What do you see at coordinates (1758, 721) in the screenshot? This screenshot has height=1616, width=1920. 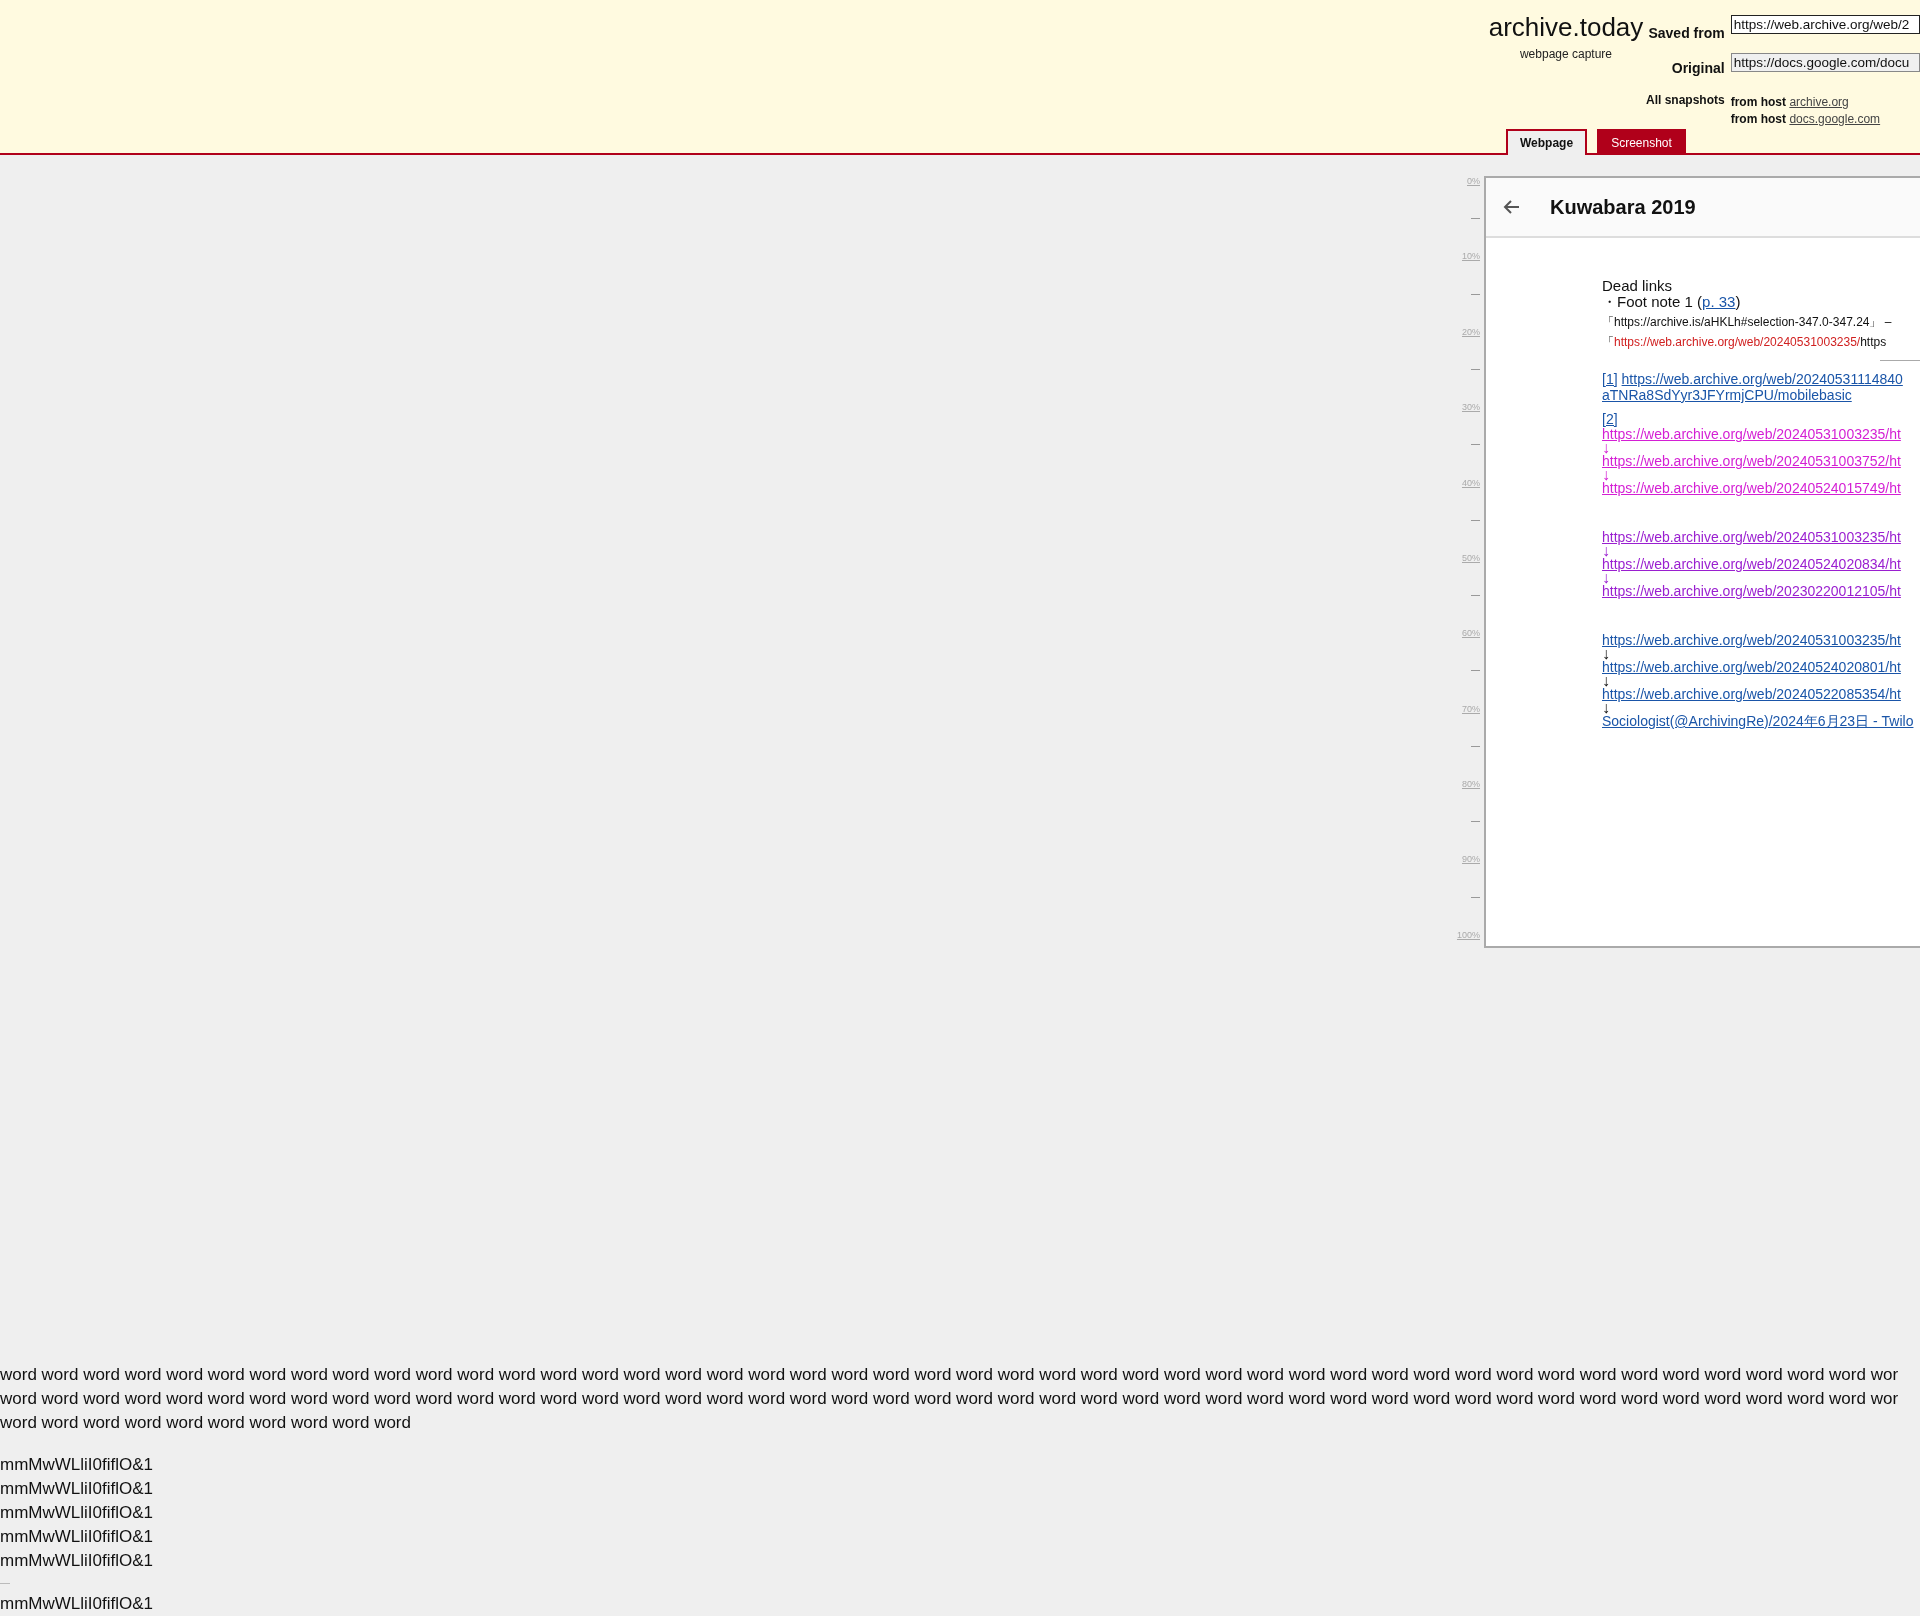 I see `archive-link: Sociologist(@ArchivingRe)/2024年6月23日 - Twilo` at bounding box center [1758, 721].